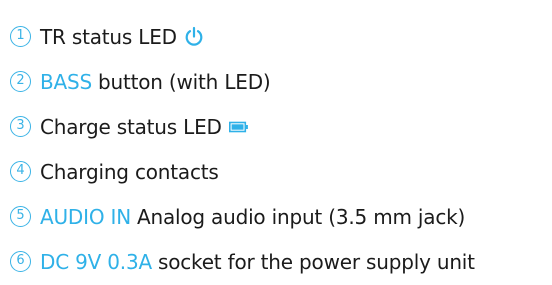 This screenshot has width=552, height=285. Describe the element at coordinates (194, 37) in the screenshot. I see `power-icon` at that location.